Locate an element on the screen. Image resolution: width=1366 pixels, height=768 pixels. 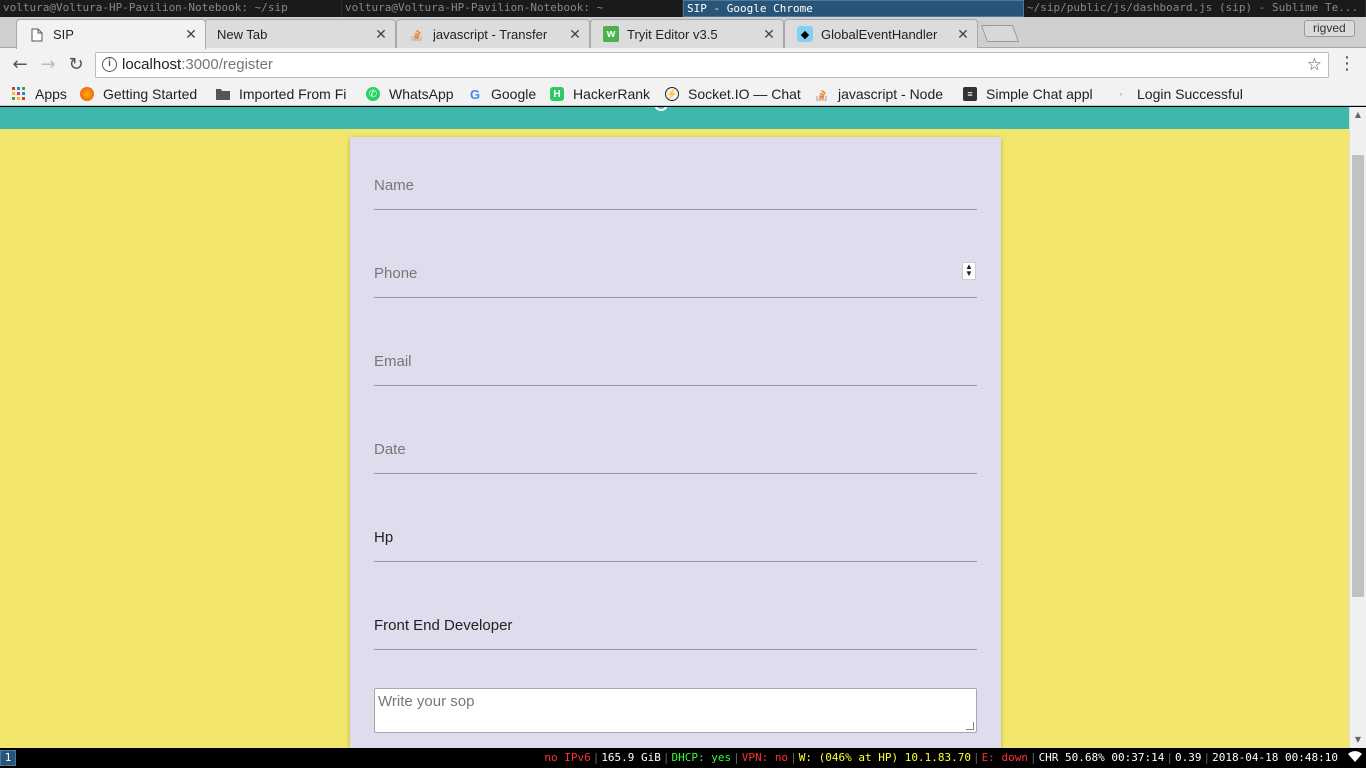
sop-placeholder: Write your sop is located at coordinates (426, 701).